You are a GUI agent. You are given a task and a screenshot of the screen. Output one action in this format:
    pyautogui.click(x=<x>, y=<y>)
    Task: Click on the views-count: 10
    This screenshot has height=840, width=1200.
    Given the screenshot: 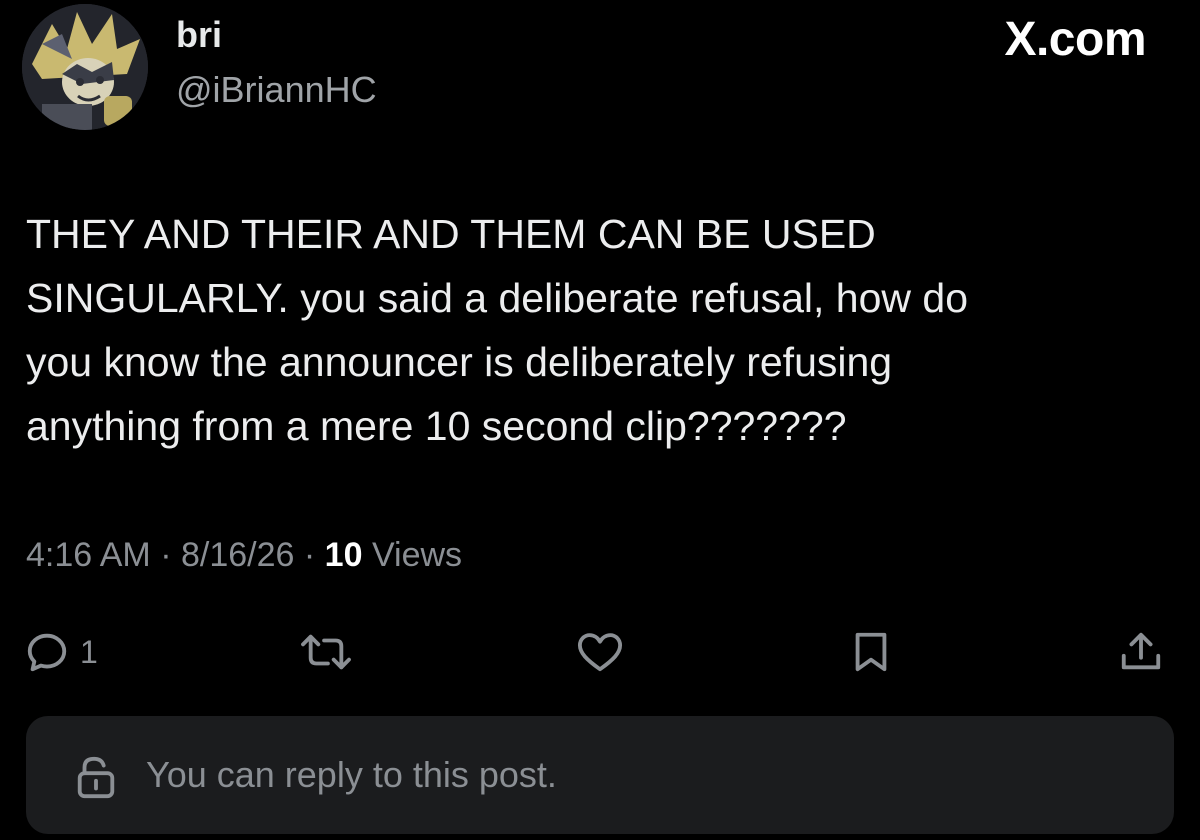 What is the action you would take?
    pyautogui.click(x=343, y=555)
    